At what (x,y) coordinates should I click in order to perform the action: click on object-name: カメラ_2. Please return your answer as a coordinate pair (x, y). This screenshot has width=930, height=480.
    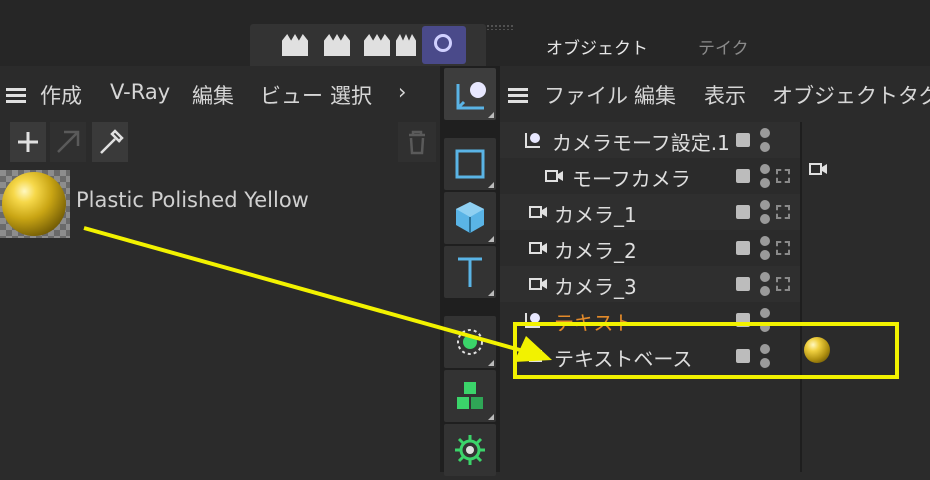
    Looking at the image, I should click on (595, 249).